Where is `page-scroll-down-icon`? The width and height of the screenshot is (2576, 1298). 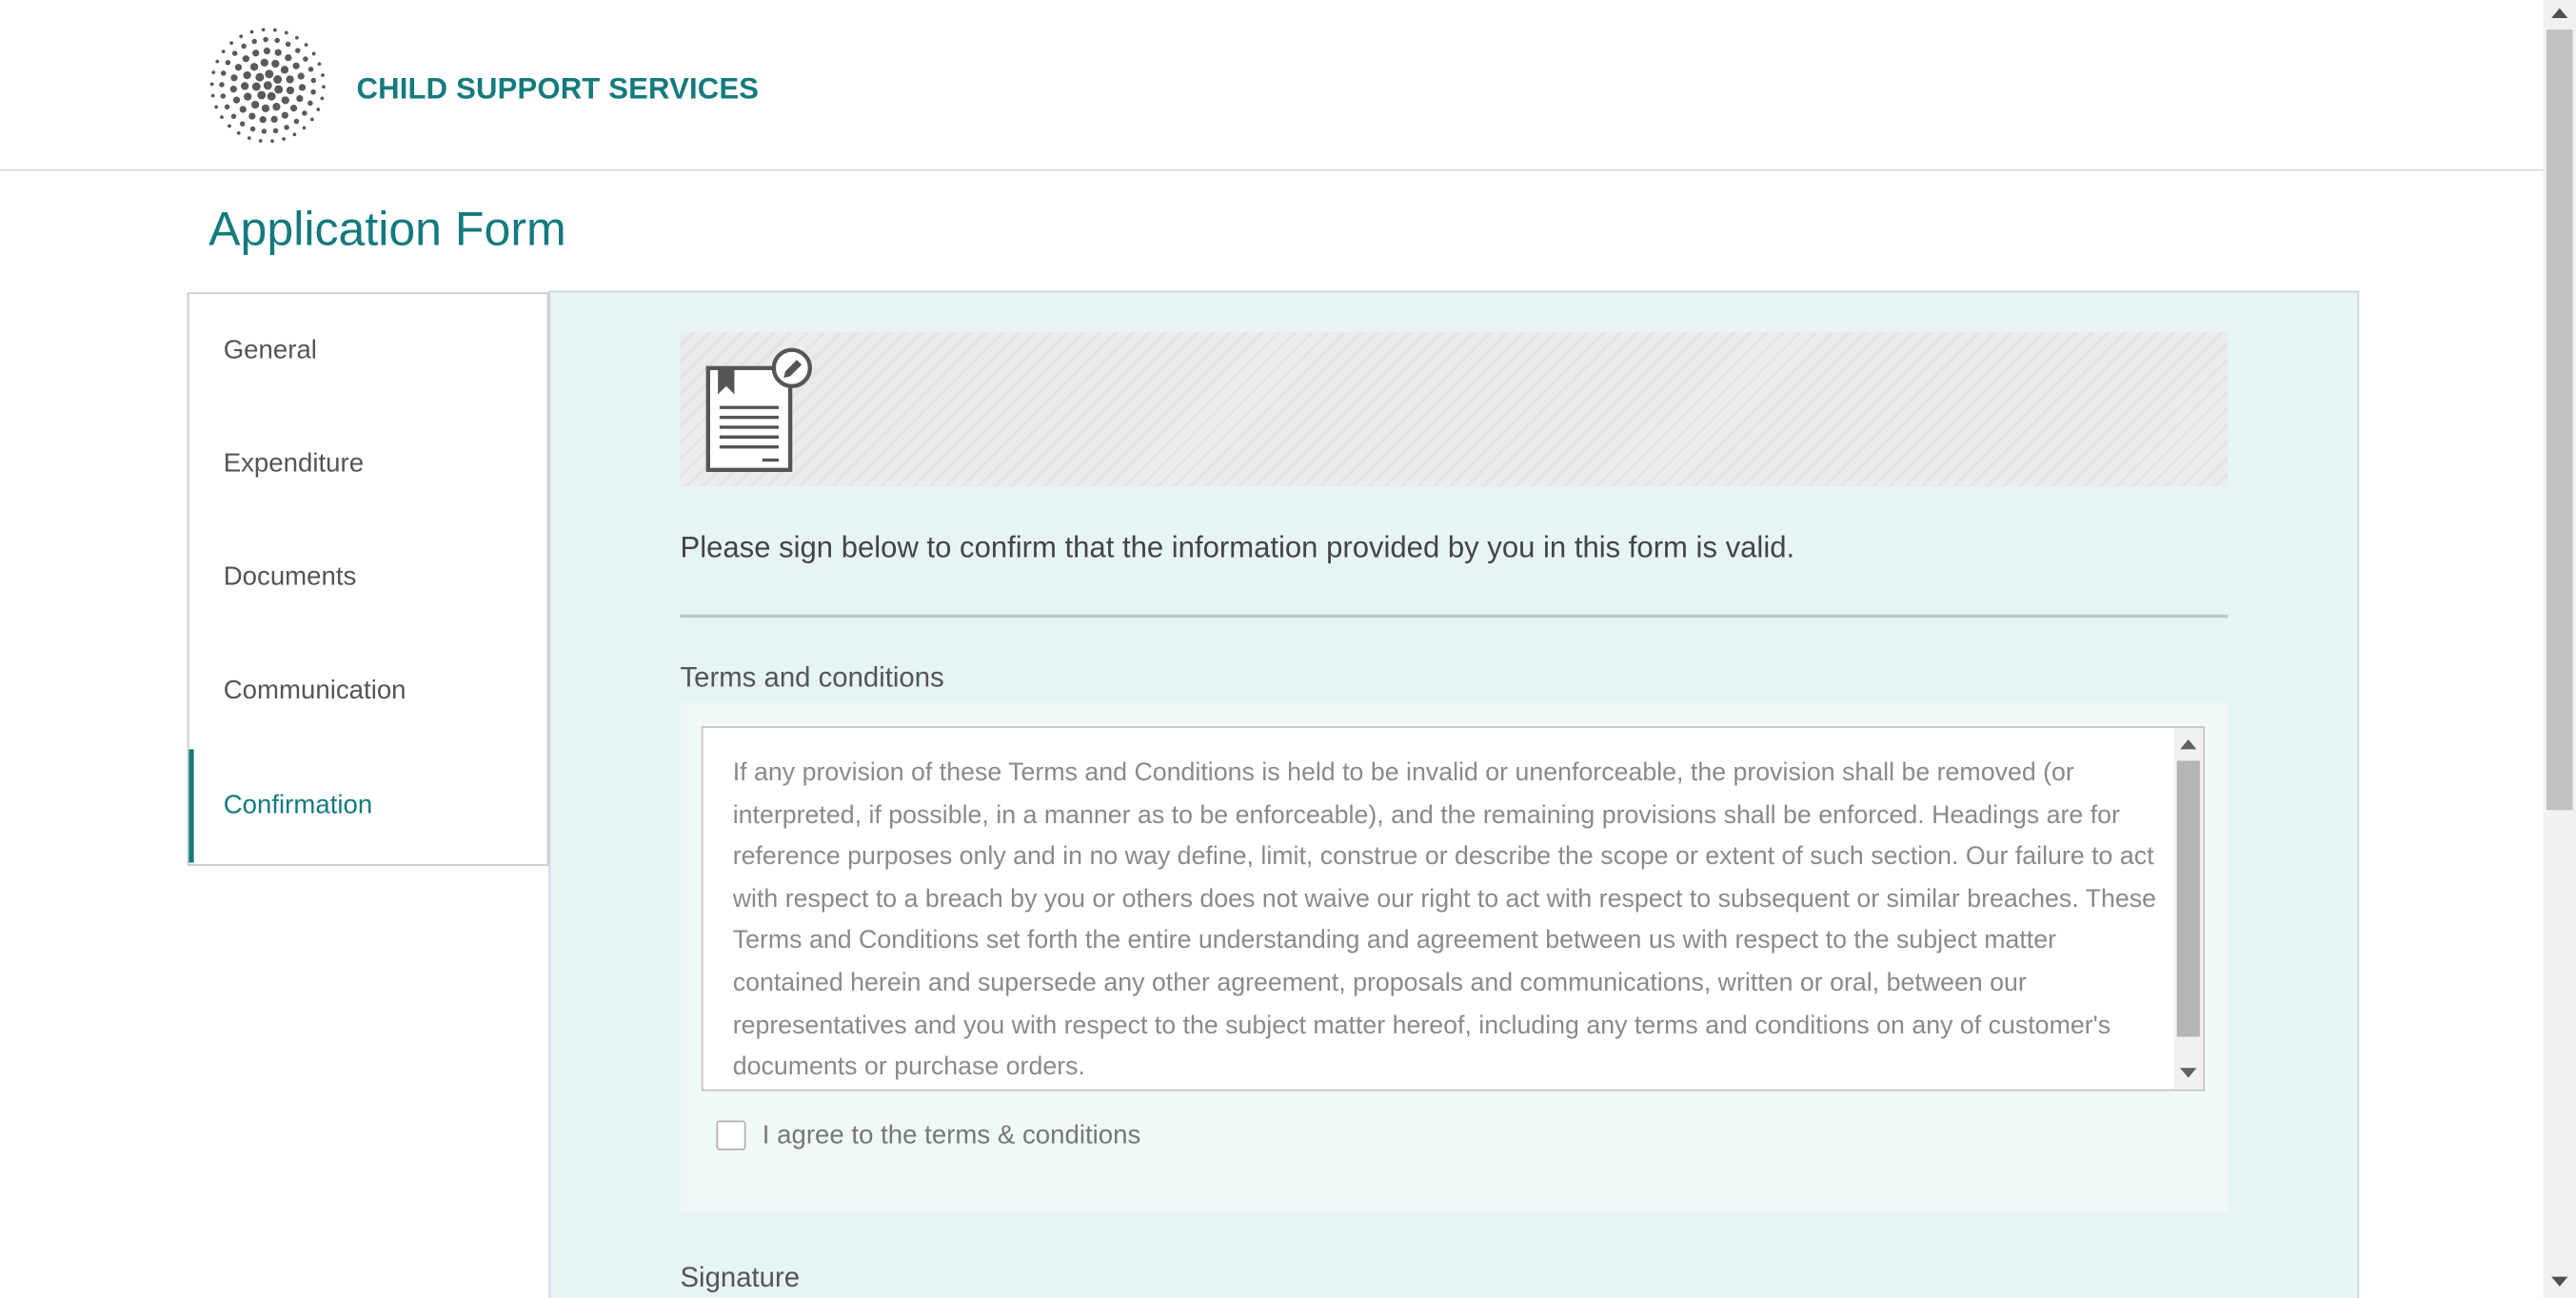 page-scroll-down-icon is located at coordinates (2559, 1281).